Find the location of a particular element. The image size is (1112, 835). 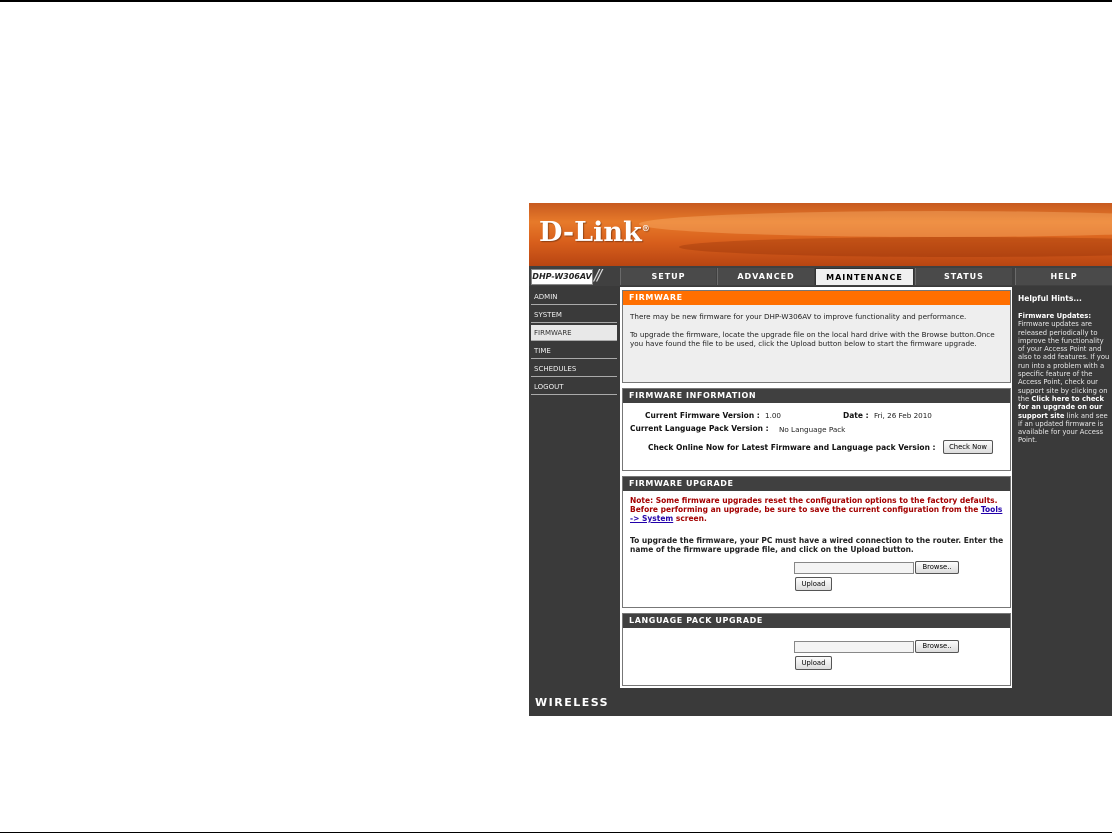

page-top-rule is located at coordinates (556, 1).